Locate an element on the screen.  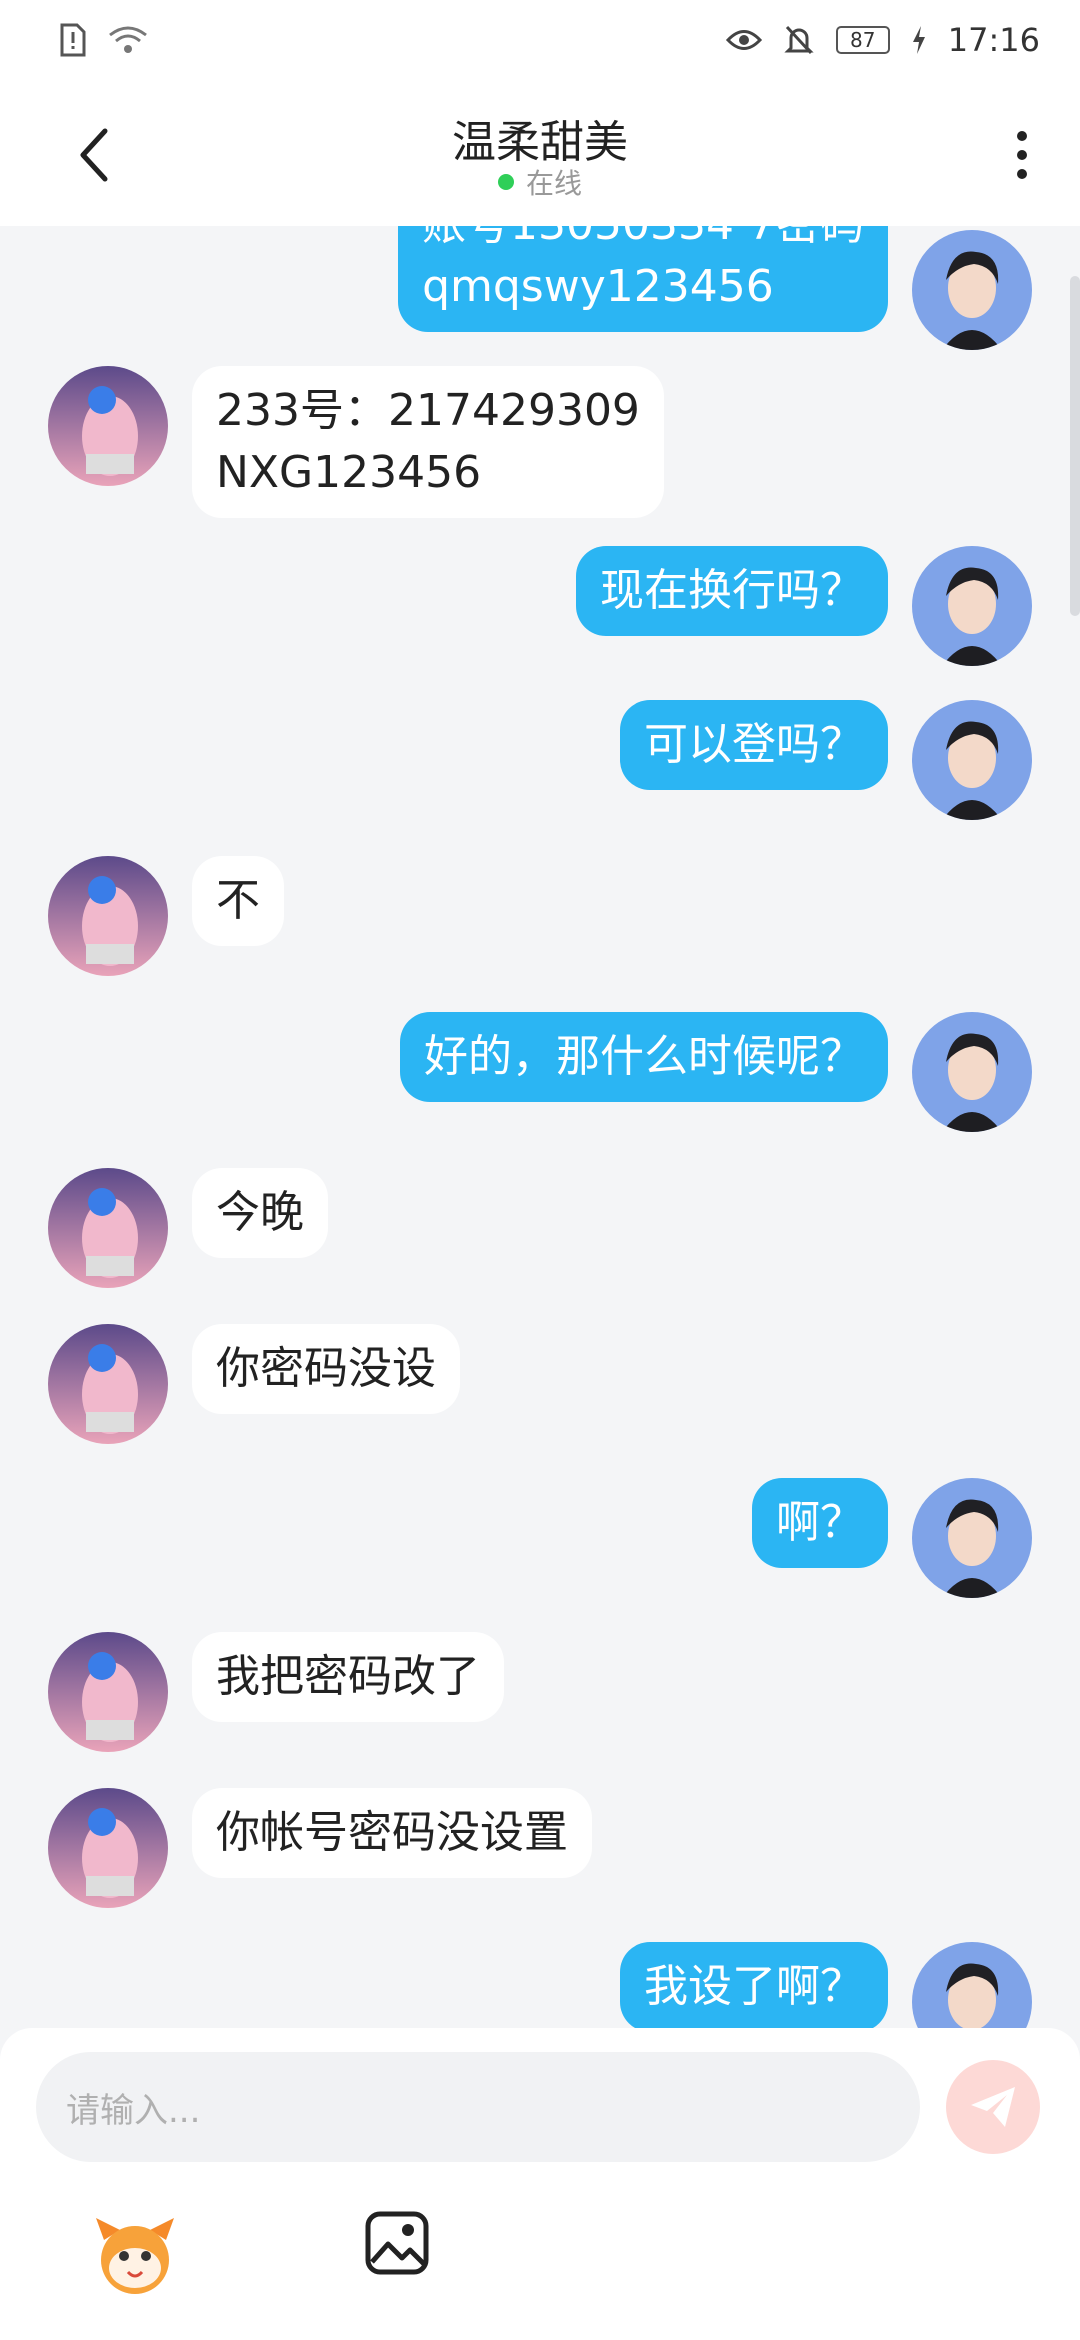
send-icon is located at coordinates (993, 2107).